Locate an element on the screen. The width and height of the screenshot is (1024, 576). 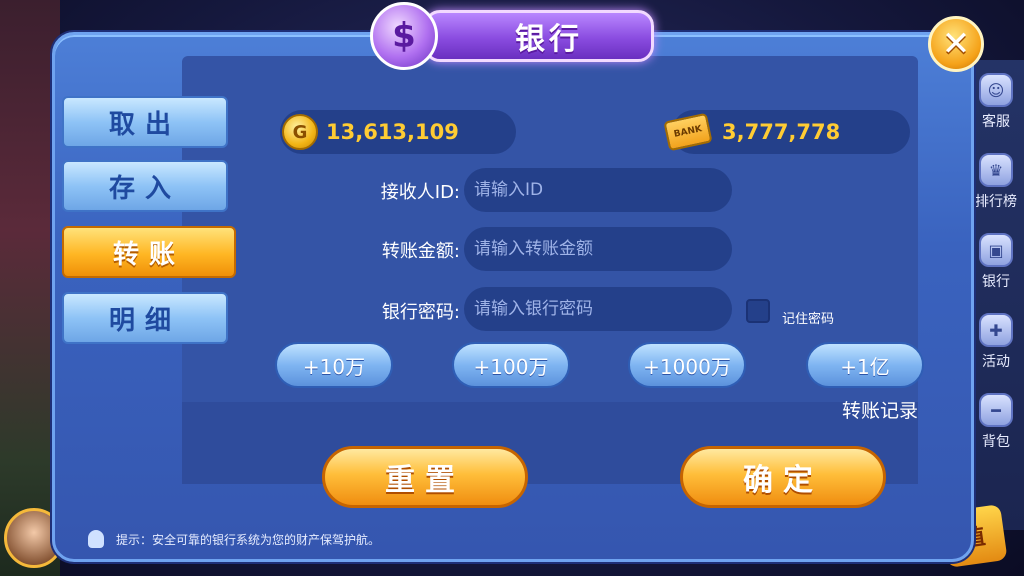
side-menu-label: 客服 is located at coordinates (996, 122).